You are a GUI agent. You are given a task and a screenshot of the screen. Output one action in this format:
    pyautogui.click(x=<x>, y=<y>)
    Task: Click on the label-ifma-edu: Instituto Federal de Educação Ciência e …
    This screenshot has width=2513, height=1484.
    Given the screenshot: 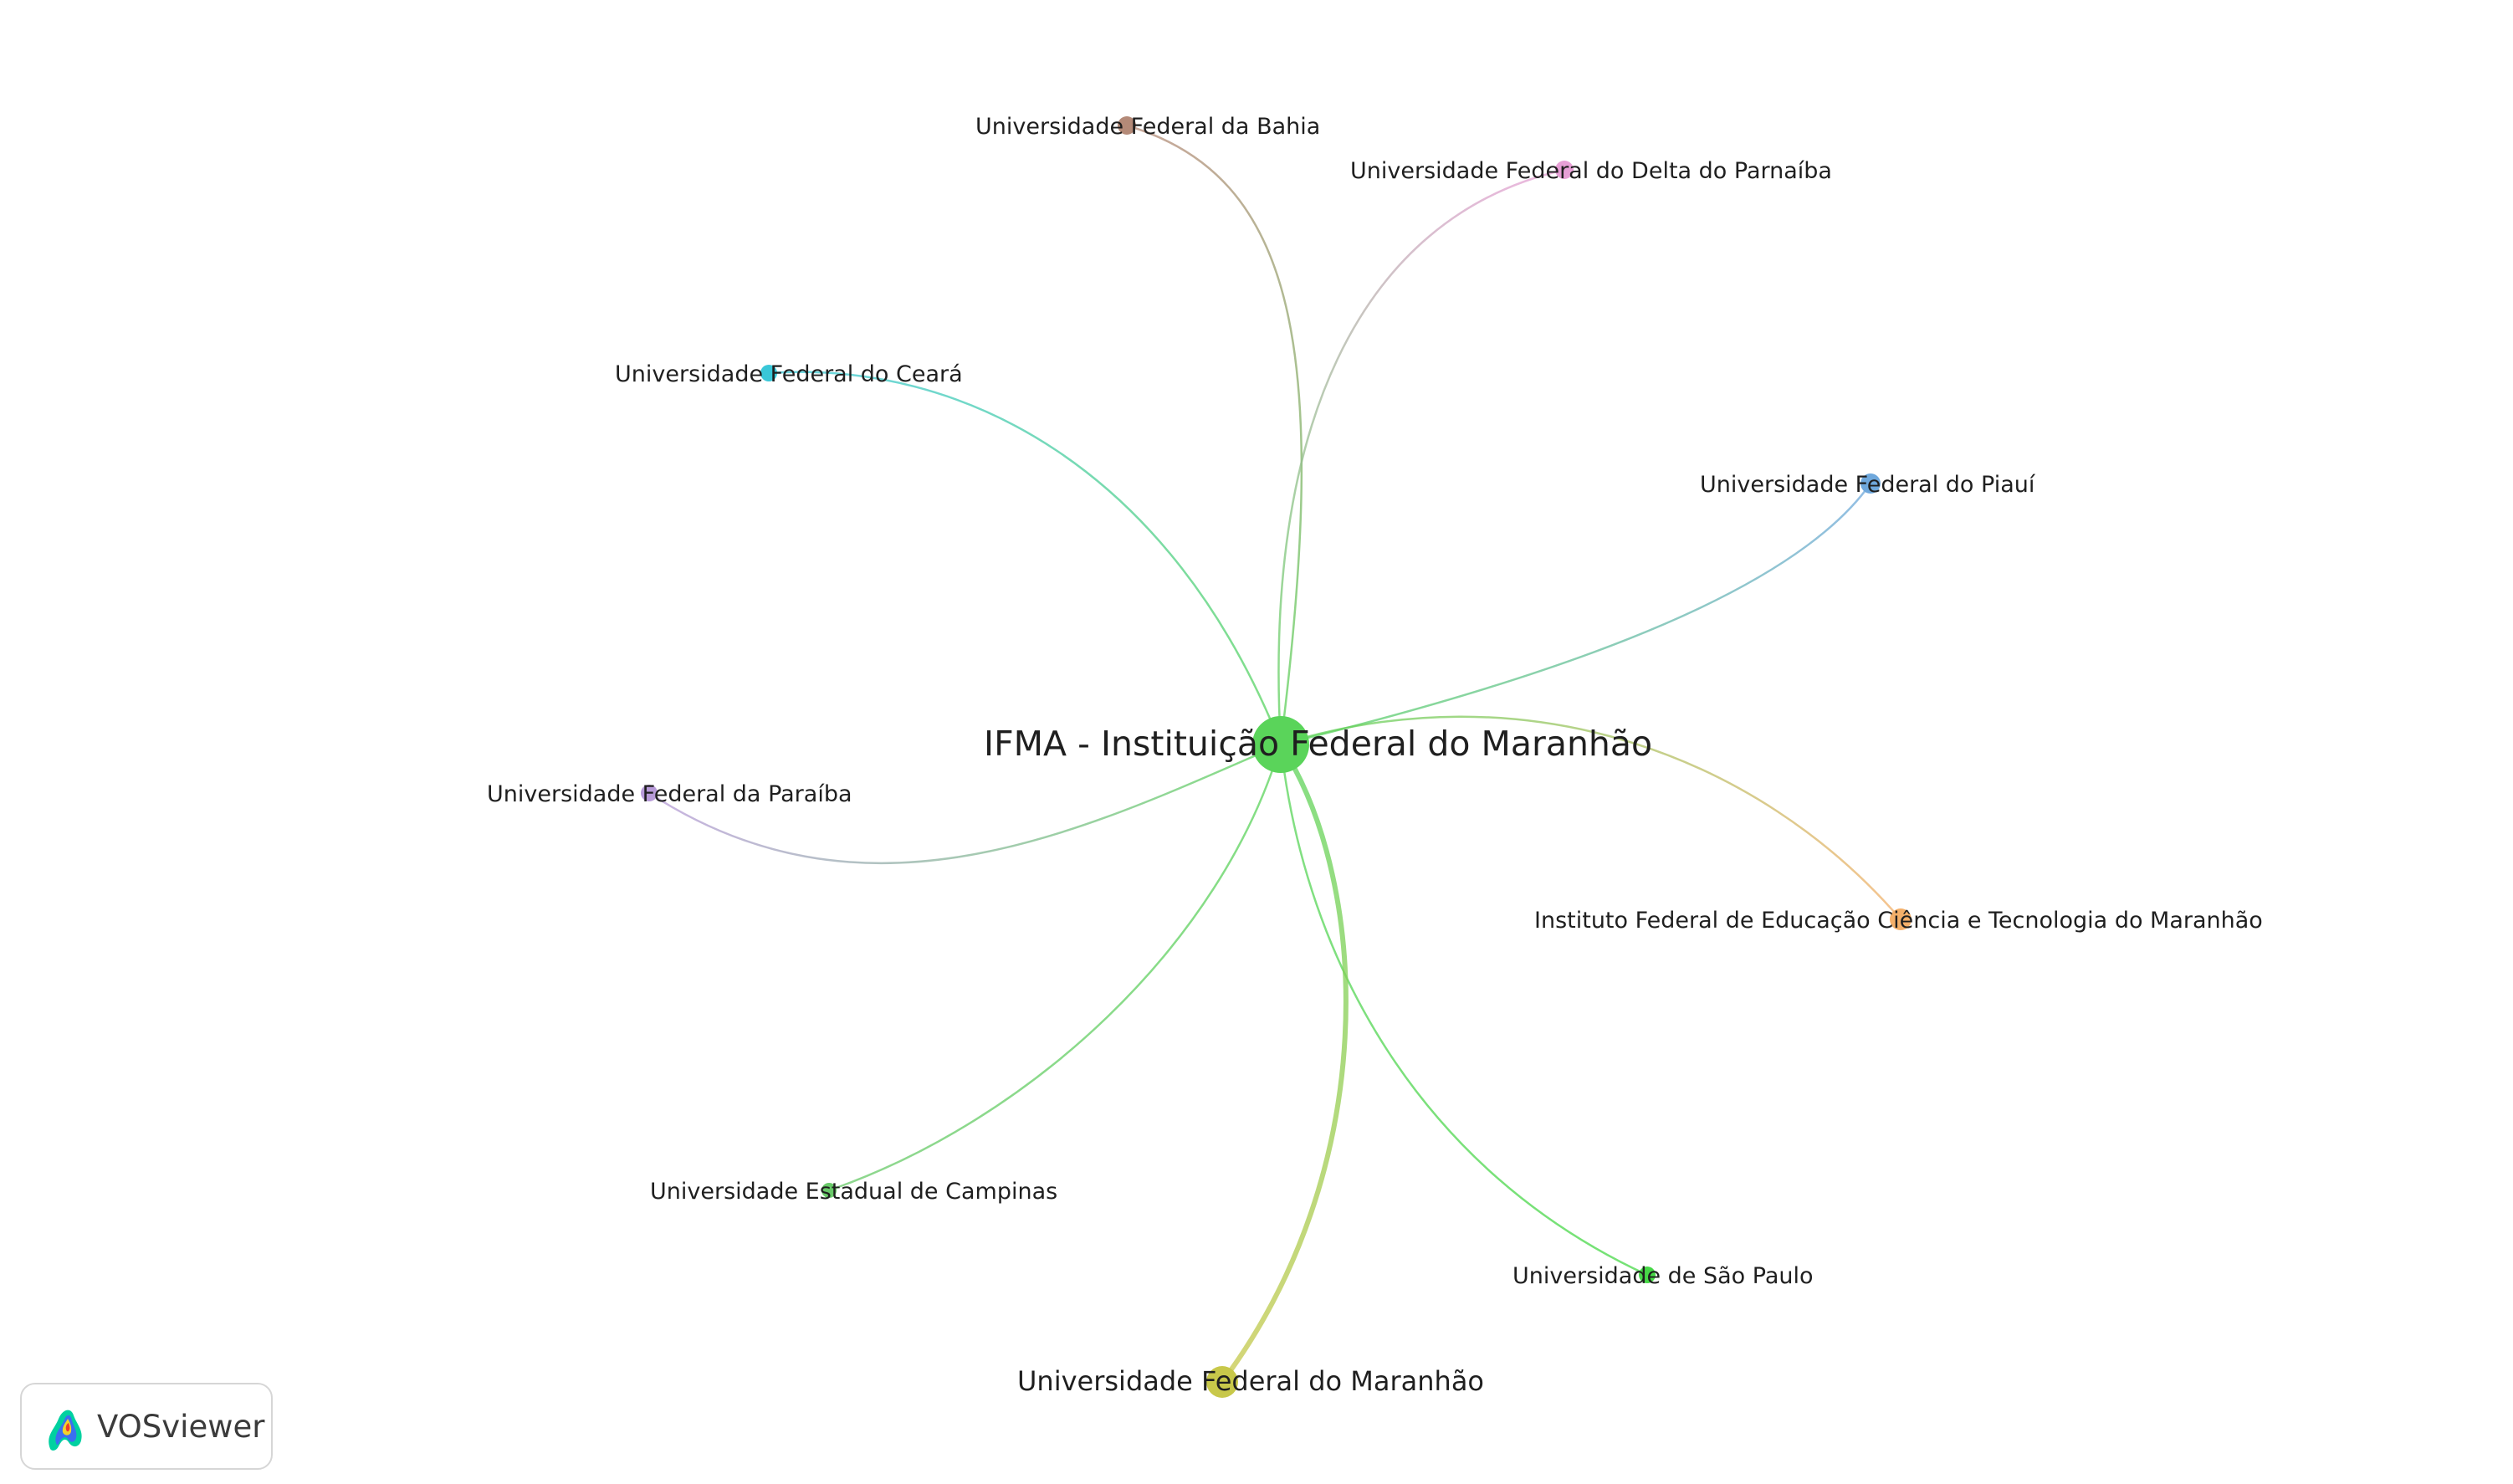 What is the action you would take?
    pyautogui.click(x=1899, y=921)
    